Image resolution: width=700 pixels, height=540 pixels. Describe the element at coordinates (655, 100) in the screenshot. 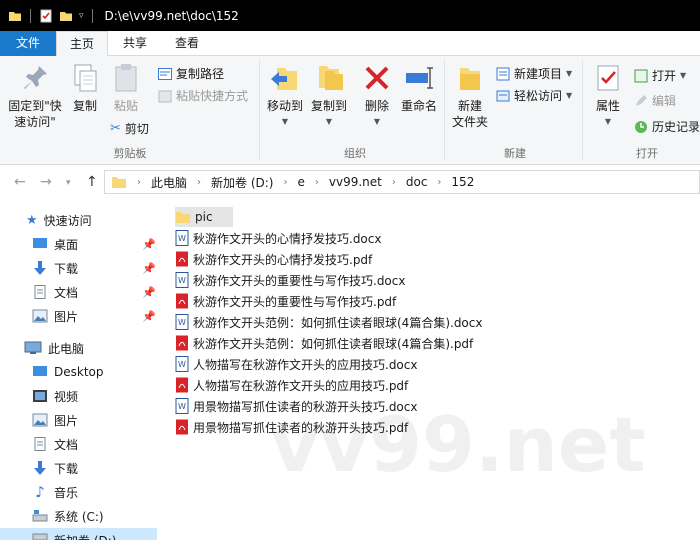

I see `edit-button: 编辑` at that location.